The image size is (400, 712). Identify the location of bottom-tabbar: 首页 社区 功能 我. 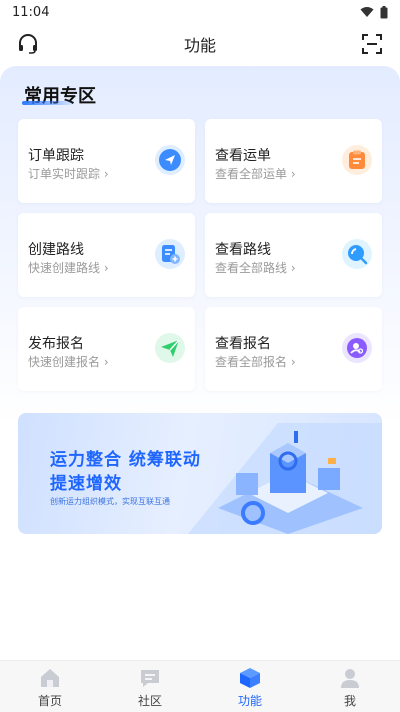
(200, 686).